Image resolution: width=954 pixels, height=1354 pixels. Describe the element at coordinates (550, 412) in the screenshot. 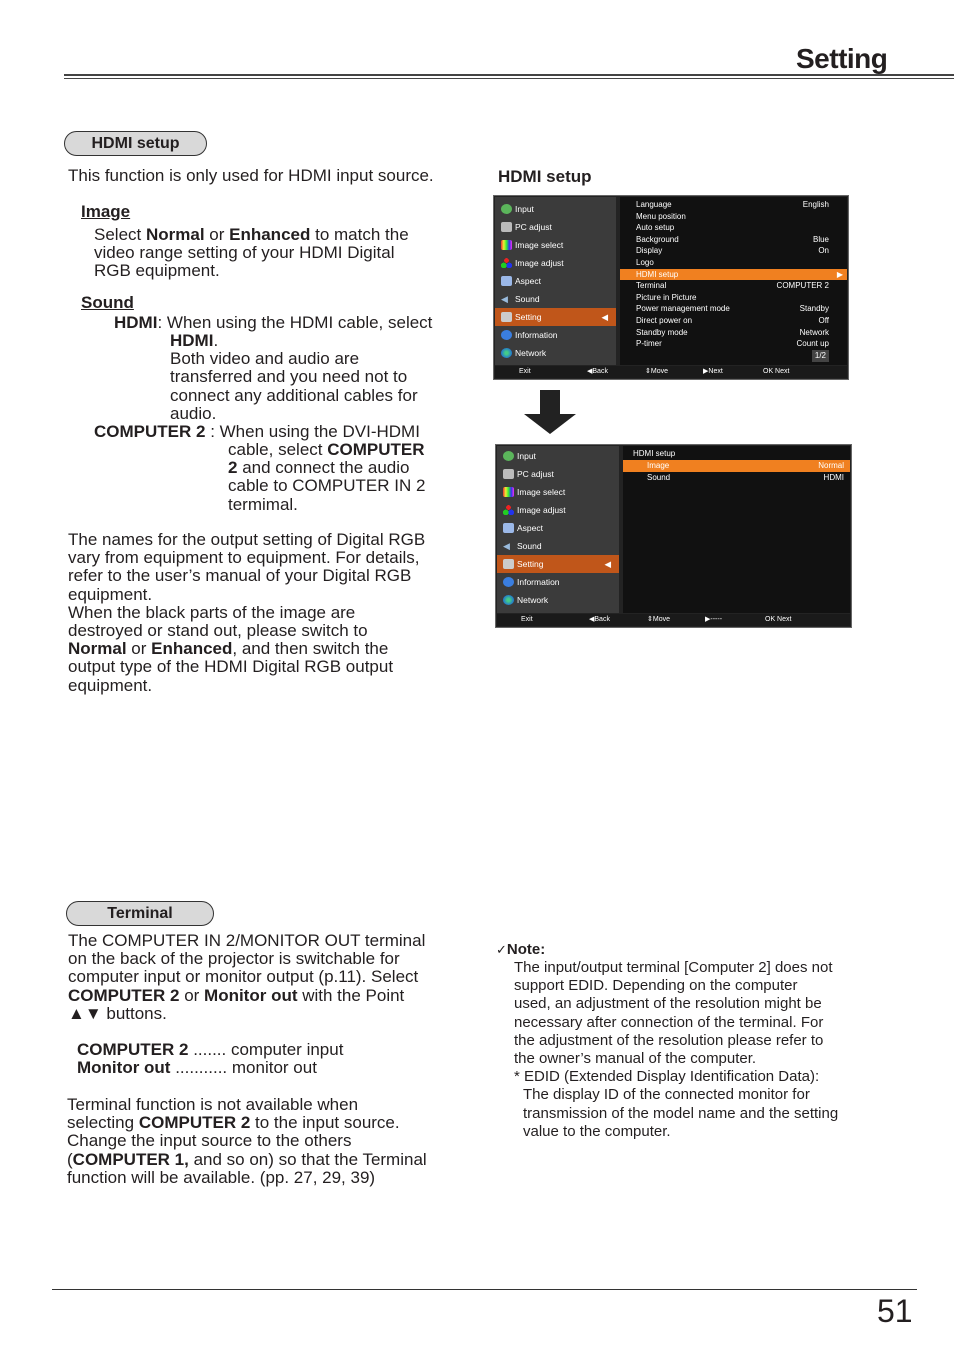

I see `down-arrow-icon` at that location.